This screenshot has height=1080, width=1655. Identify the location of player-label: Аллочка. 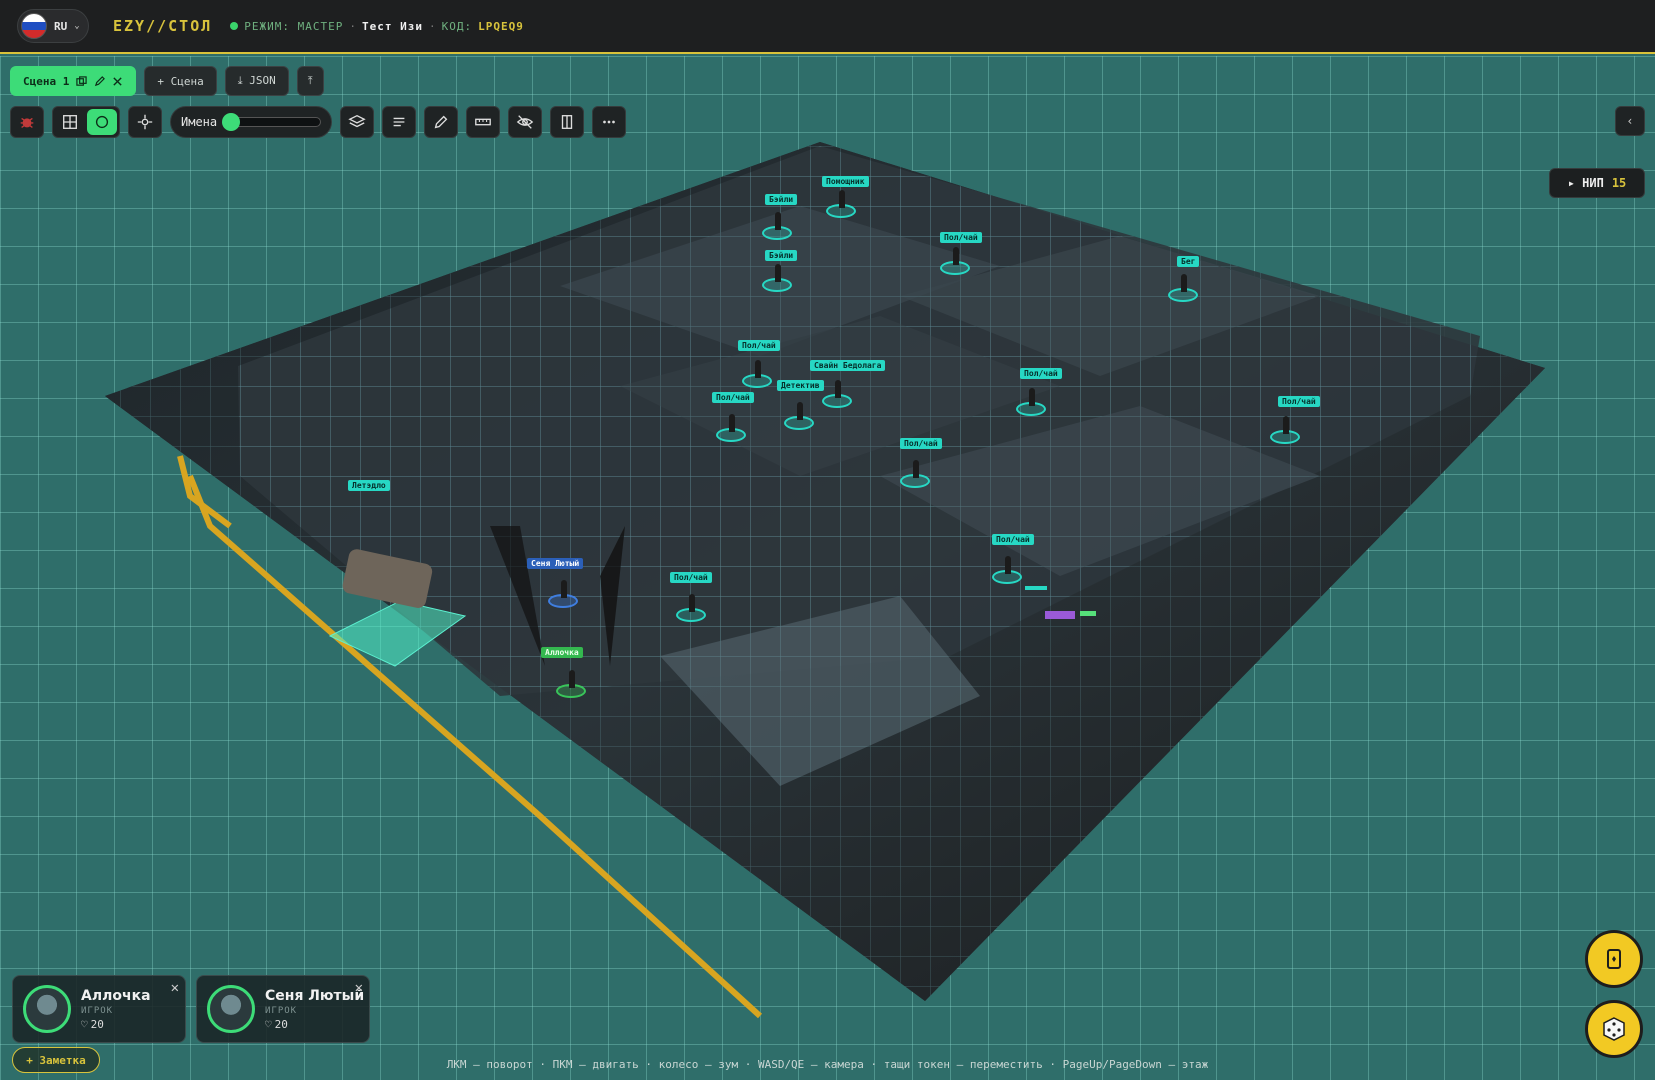
(562, 652).